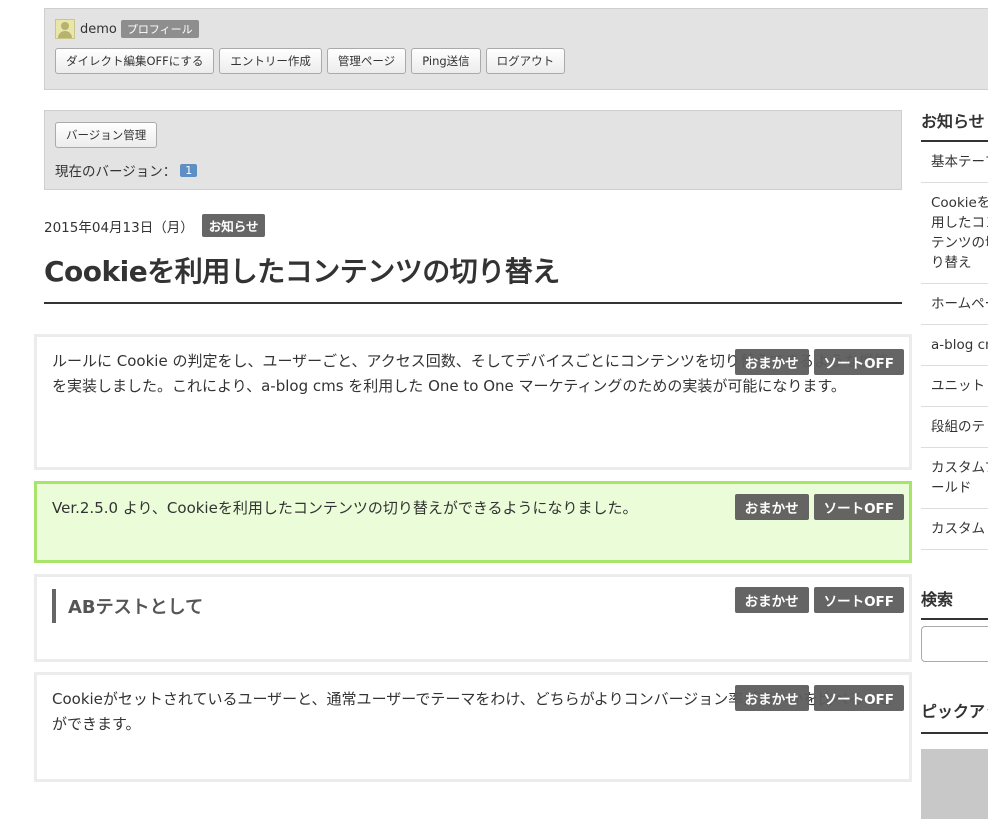 This screenshot has height=819, width=988. What do you see at coordinates (159, 29) in the screenshot?
I see `profile-link: プロフィール` at bounding box center [159, 29].